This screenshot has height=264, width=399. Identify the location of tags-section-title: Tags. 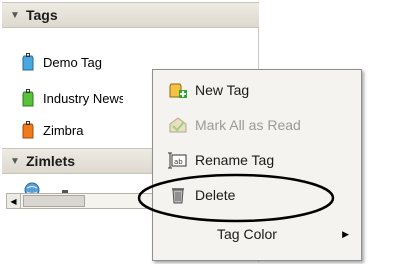
(42, 15).